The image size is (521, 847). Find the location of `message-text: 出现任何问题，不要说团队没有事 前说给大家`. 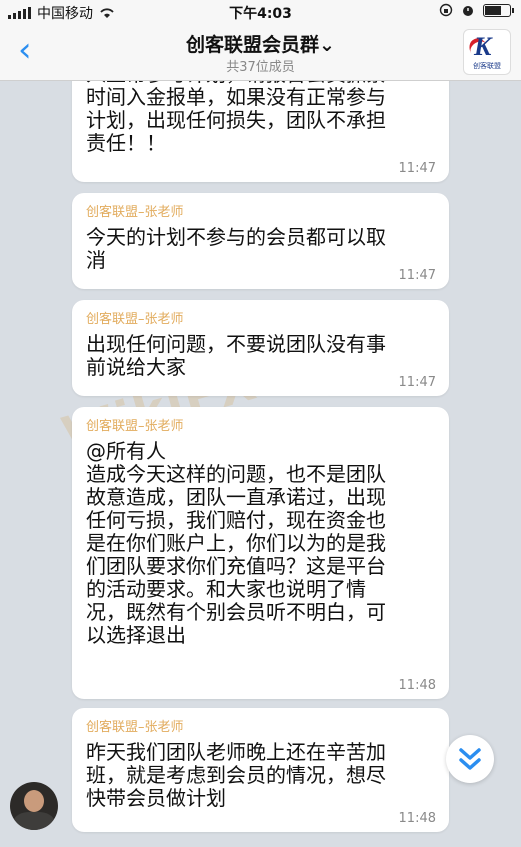

message-text: 出现任何问题，不要说团队没有事 前说给大家 is located at coordinates (236, 355).